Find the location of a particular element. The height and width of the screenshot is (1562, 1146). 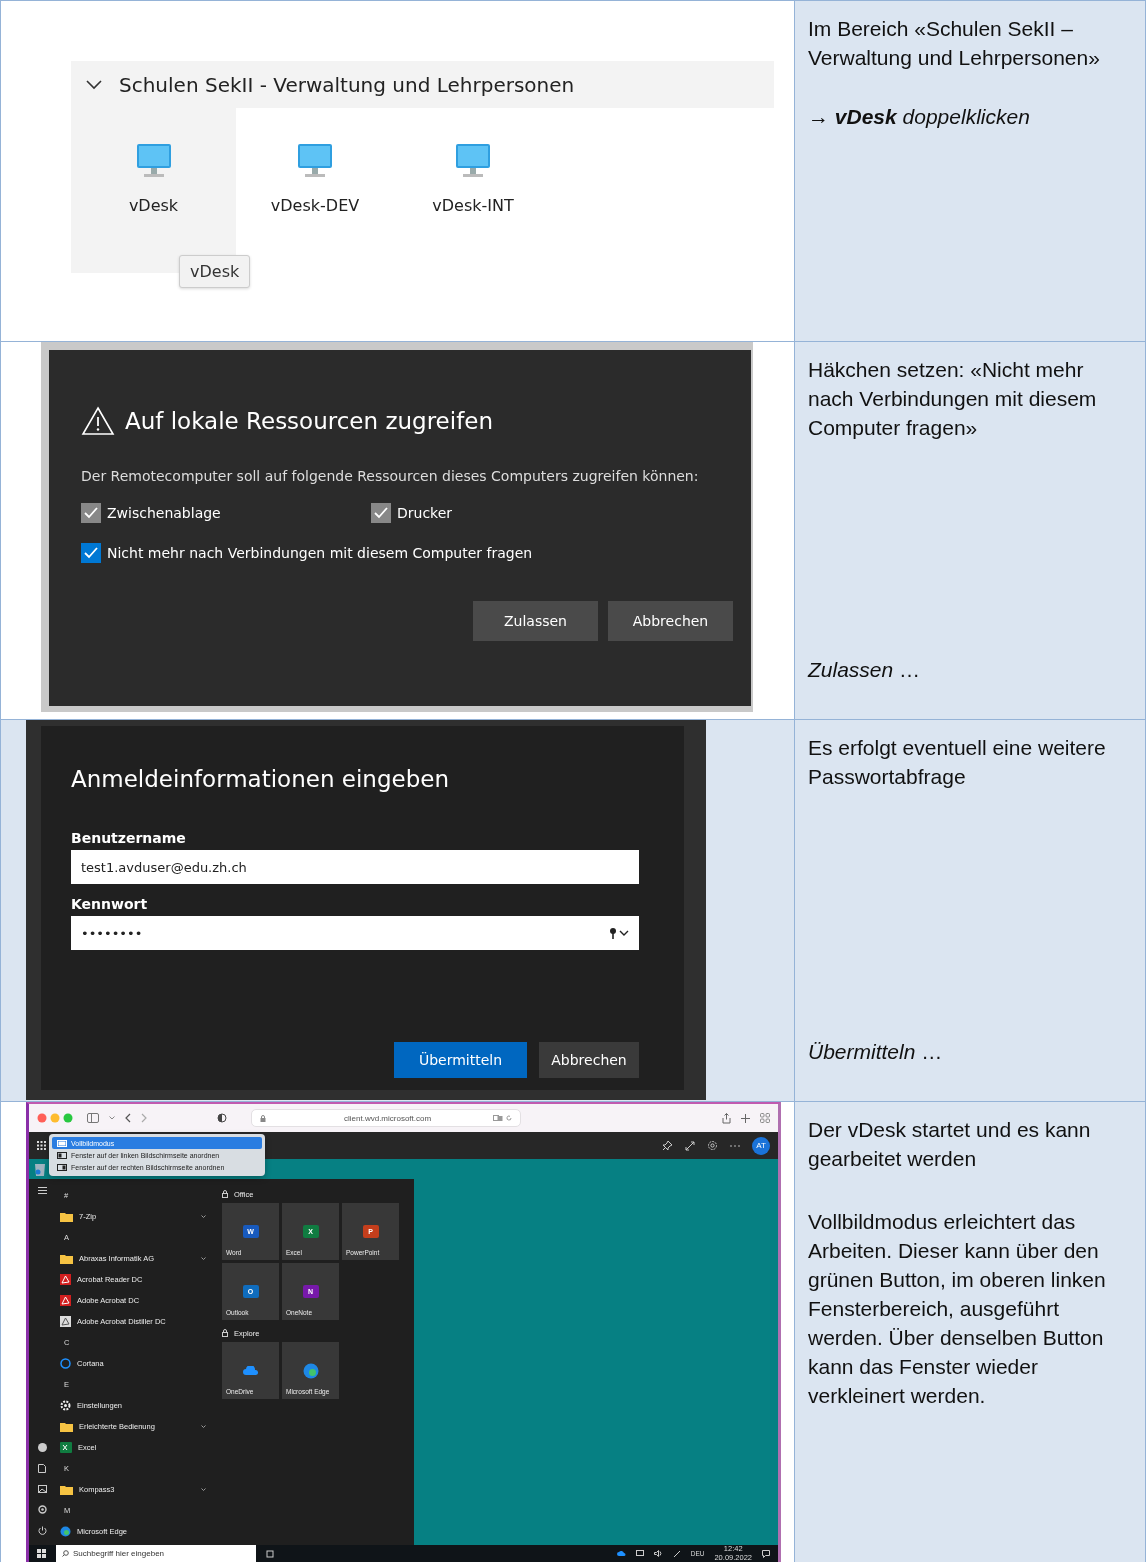

dialog-description: Der Remotecomputer soll auf folgende Ressourcen dieses Computers zugreifen können: is located at coordinates (390, 476).